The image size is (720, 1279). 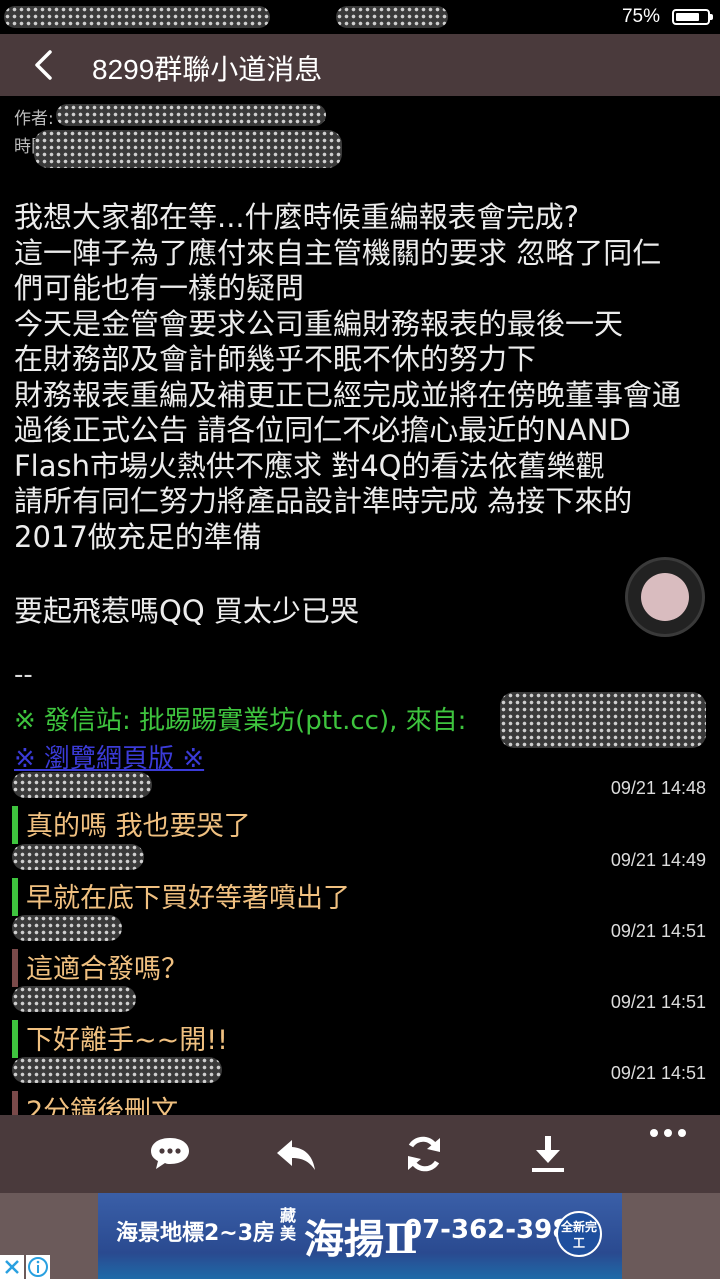 What do you see at coordinates (392, 17) in the screenshot?
I see `redacted-clock` at bounding box center [392, 17].